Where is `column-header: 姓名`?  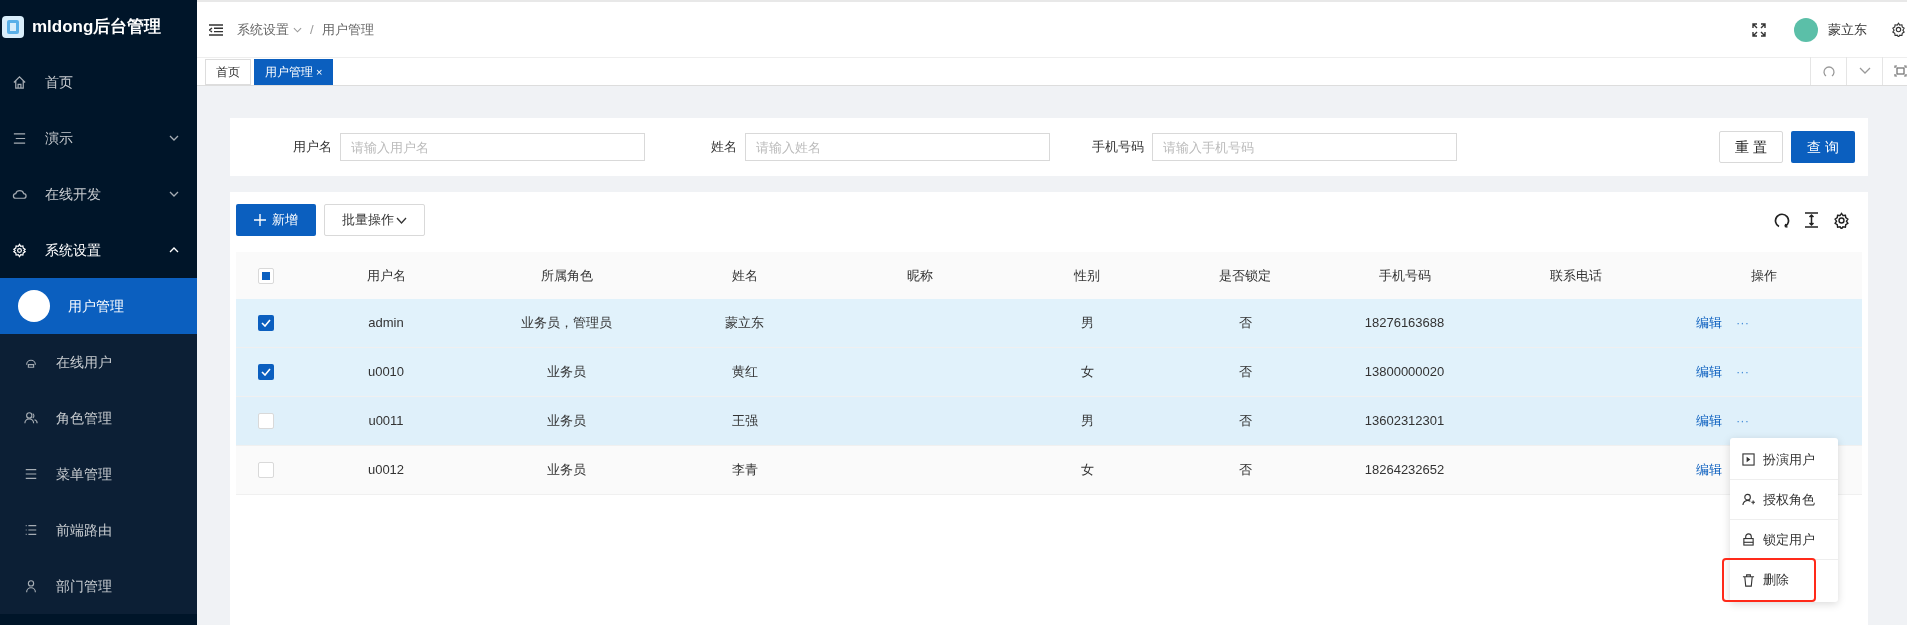 column-header: 姓名 is located at coordinates (744, 275).